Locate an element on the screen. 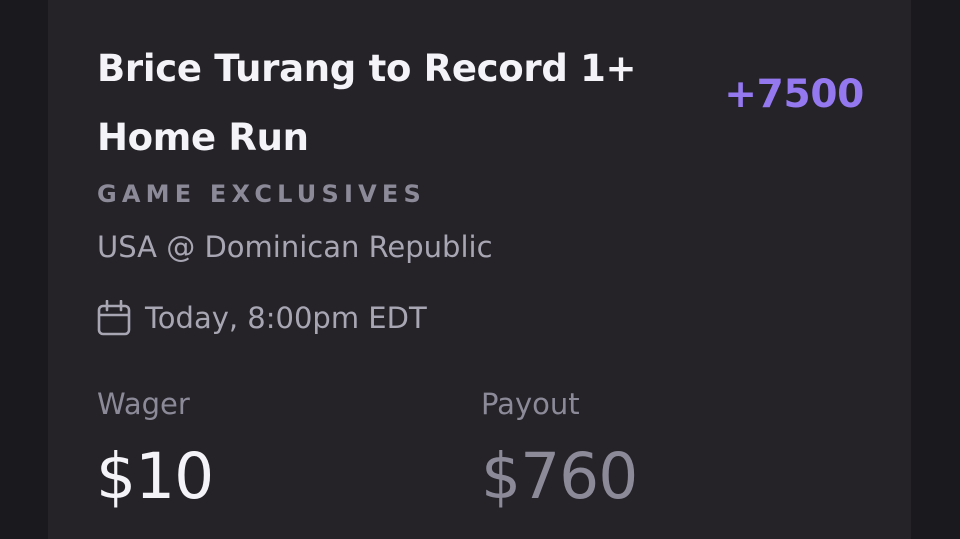 The width and height of the screenshot is (960, 539). calendar-icon is located at coordinates (114, 318).